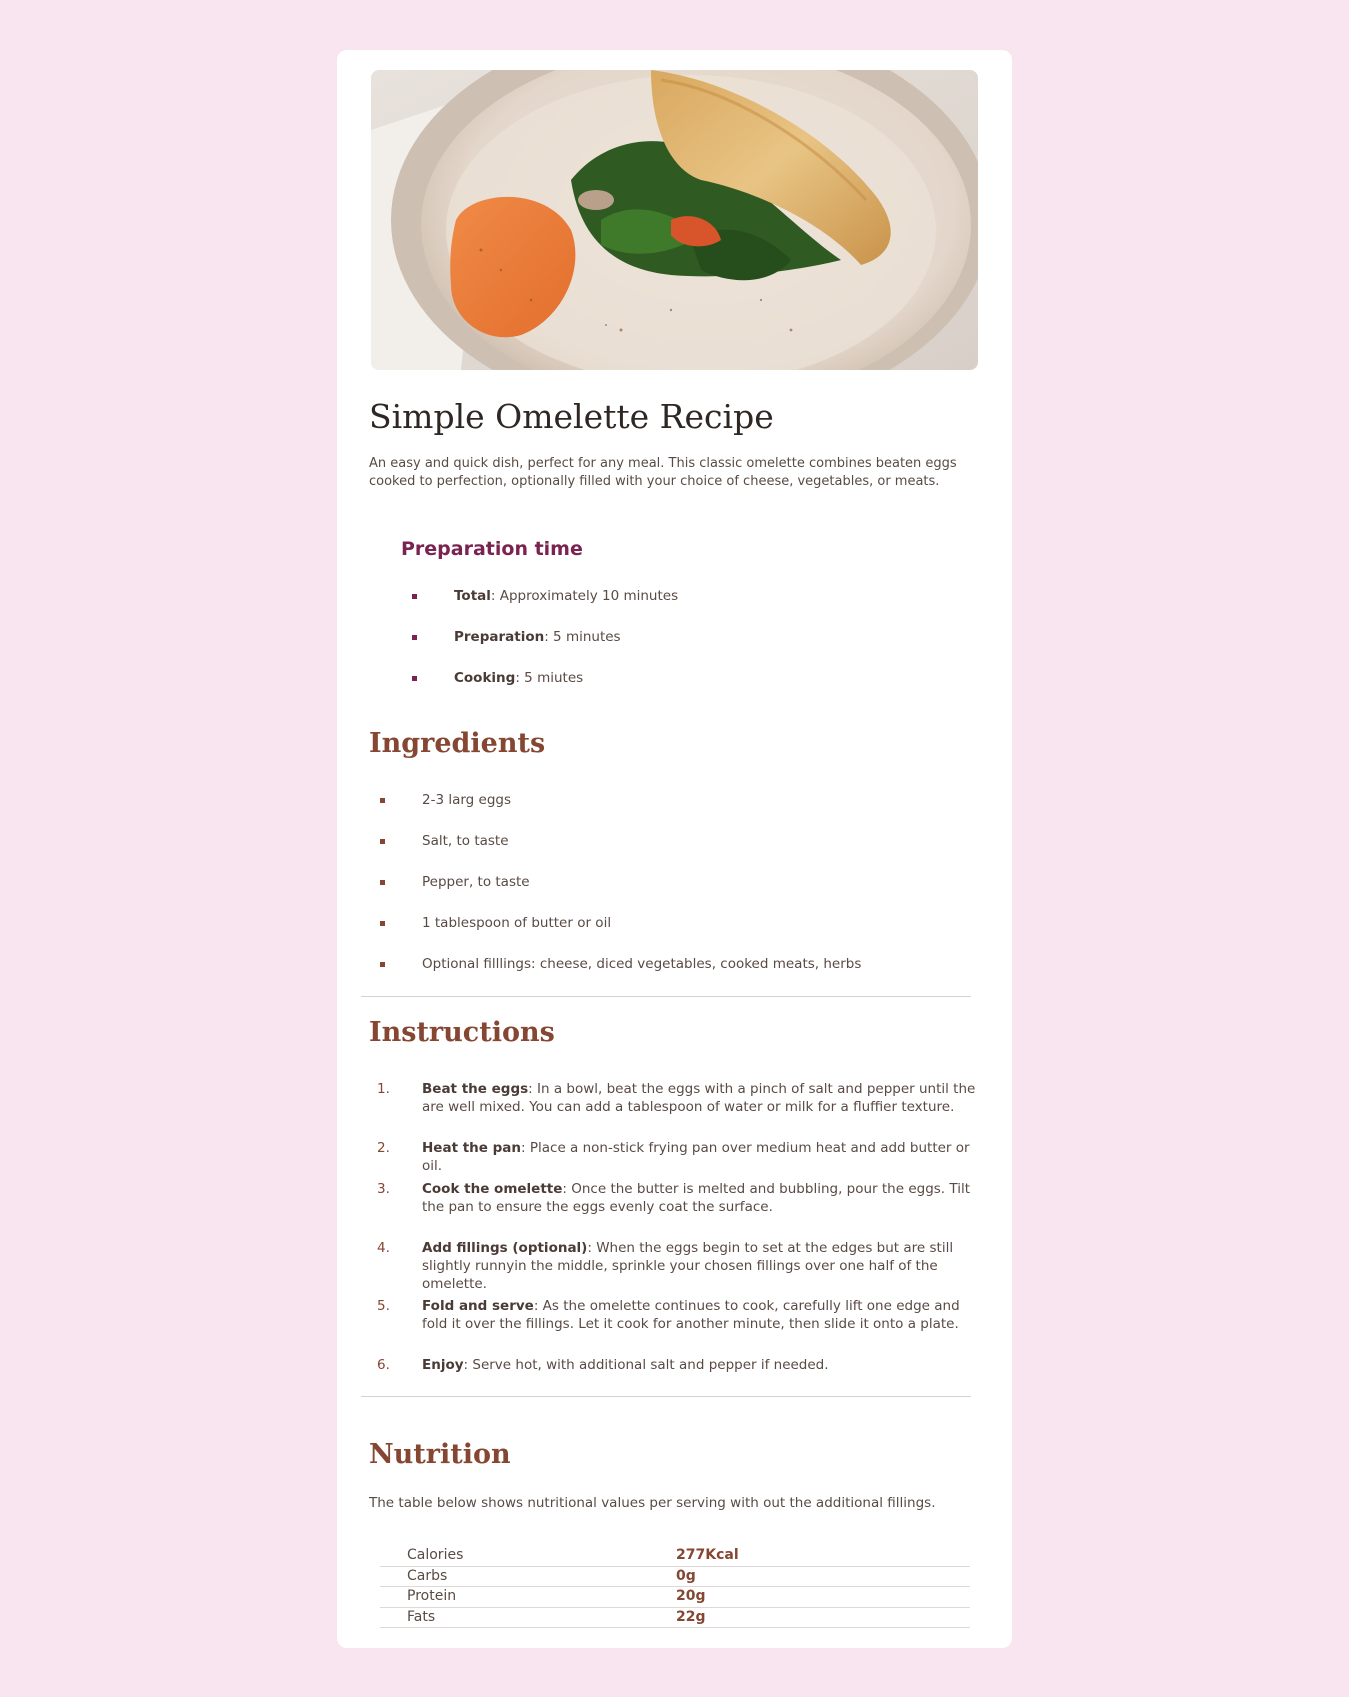  Describe the element at coordinates (383, 1089) in the screenshot. I see `step-number: 1.` at that location.